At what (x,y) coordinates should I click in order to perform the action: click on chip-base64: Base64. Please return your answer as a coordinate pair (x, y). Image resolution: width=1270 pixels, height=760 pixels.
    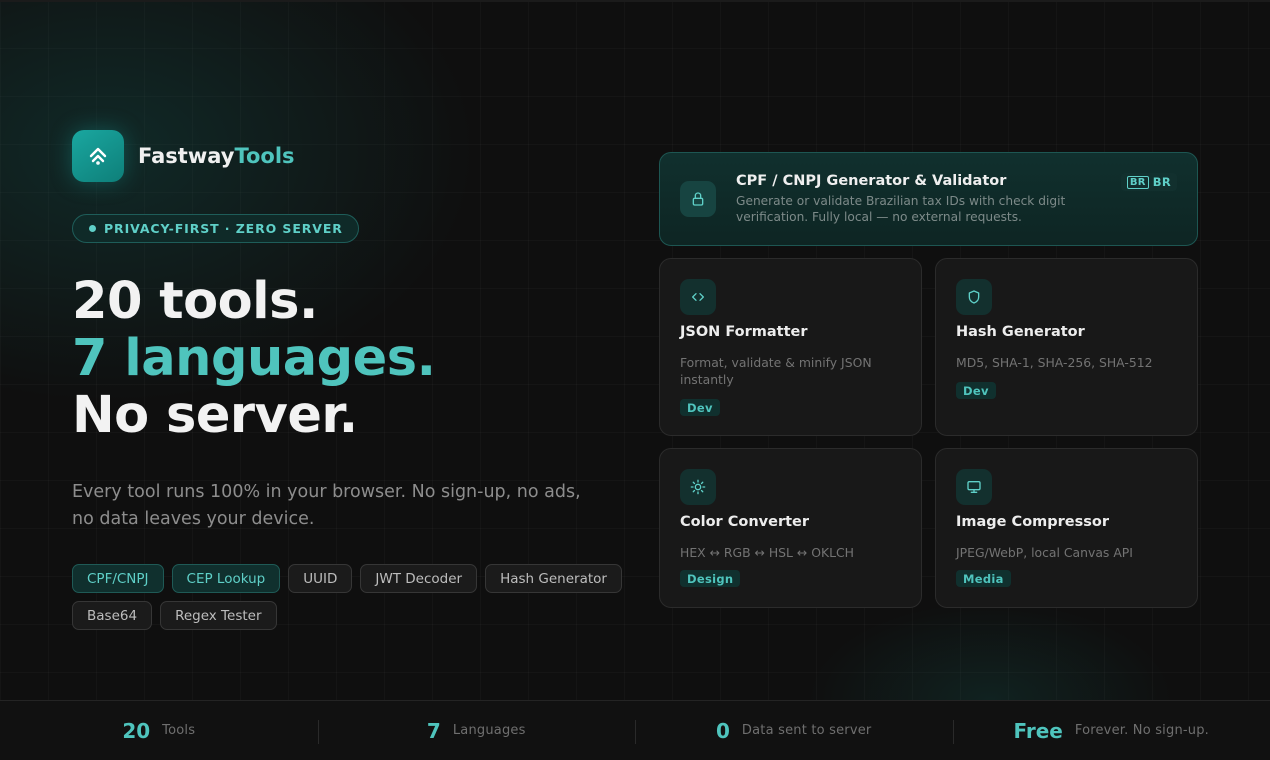
    Looking at the image, I should click on (112, 615).